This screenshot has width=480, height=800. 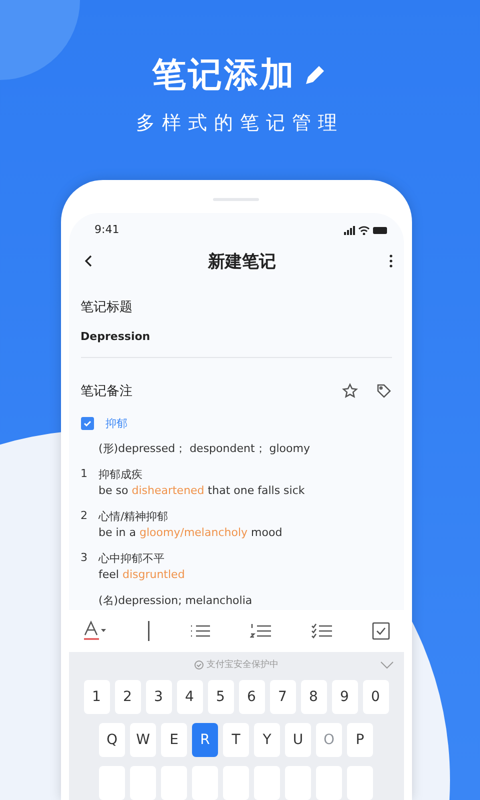 What do you see at coordinates (381, 631) in the screenshot?
I see `checkbox-icon` at bounding box center [381, 631].